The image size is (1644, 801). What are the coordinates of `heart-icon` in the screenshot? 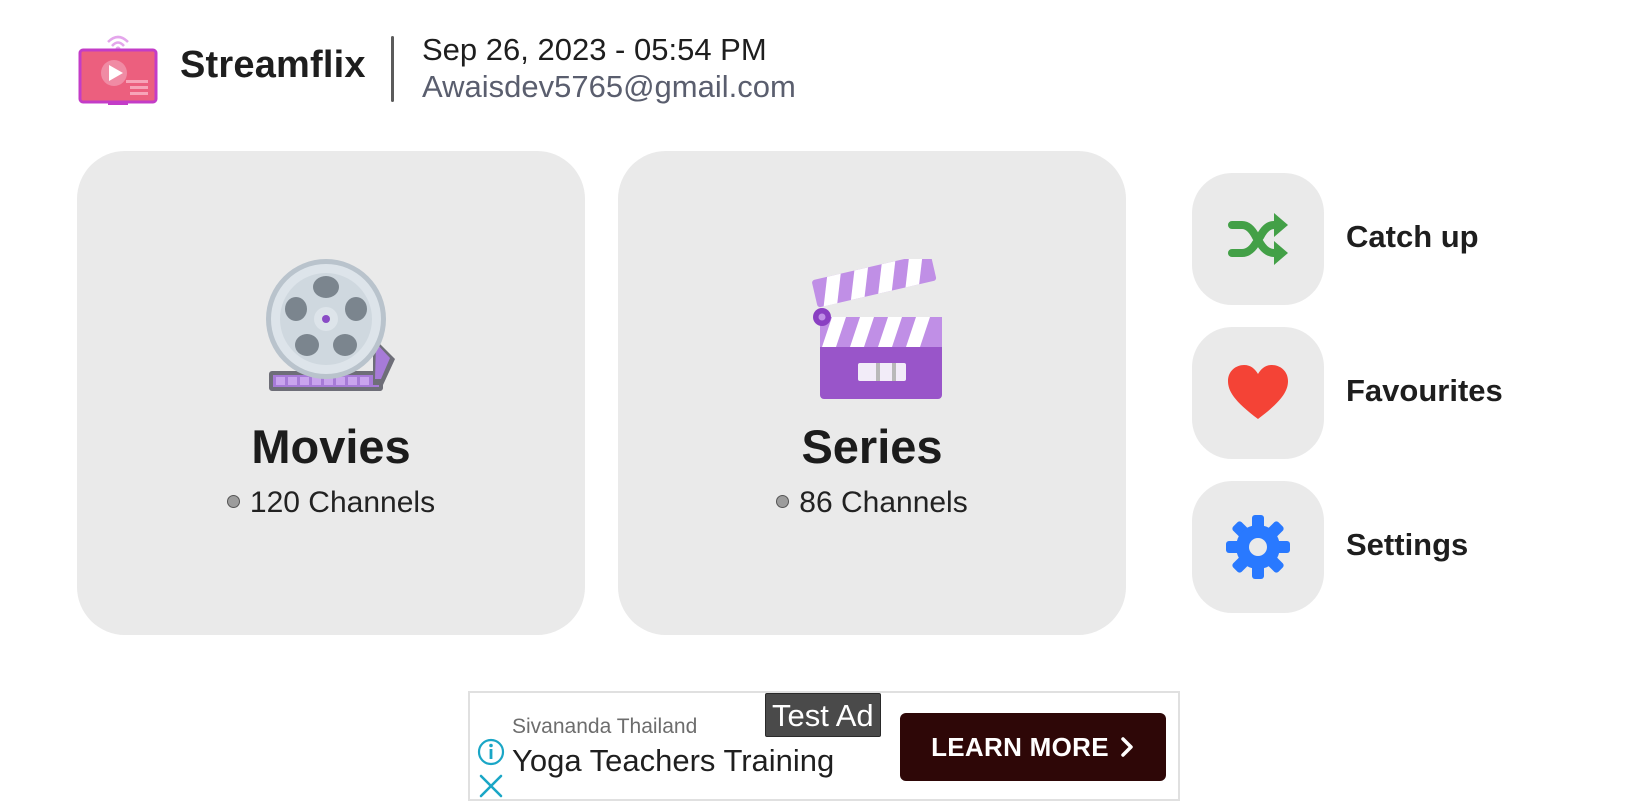 It's located at (1258, 392).